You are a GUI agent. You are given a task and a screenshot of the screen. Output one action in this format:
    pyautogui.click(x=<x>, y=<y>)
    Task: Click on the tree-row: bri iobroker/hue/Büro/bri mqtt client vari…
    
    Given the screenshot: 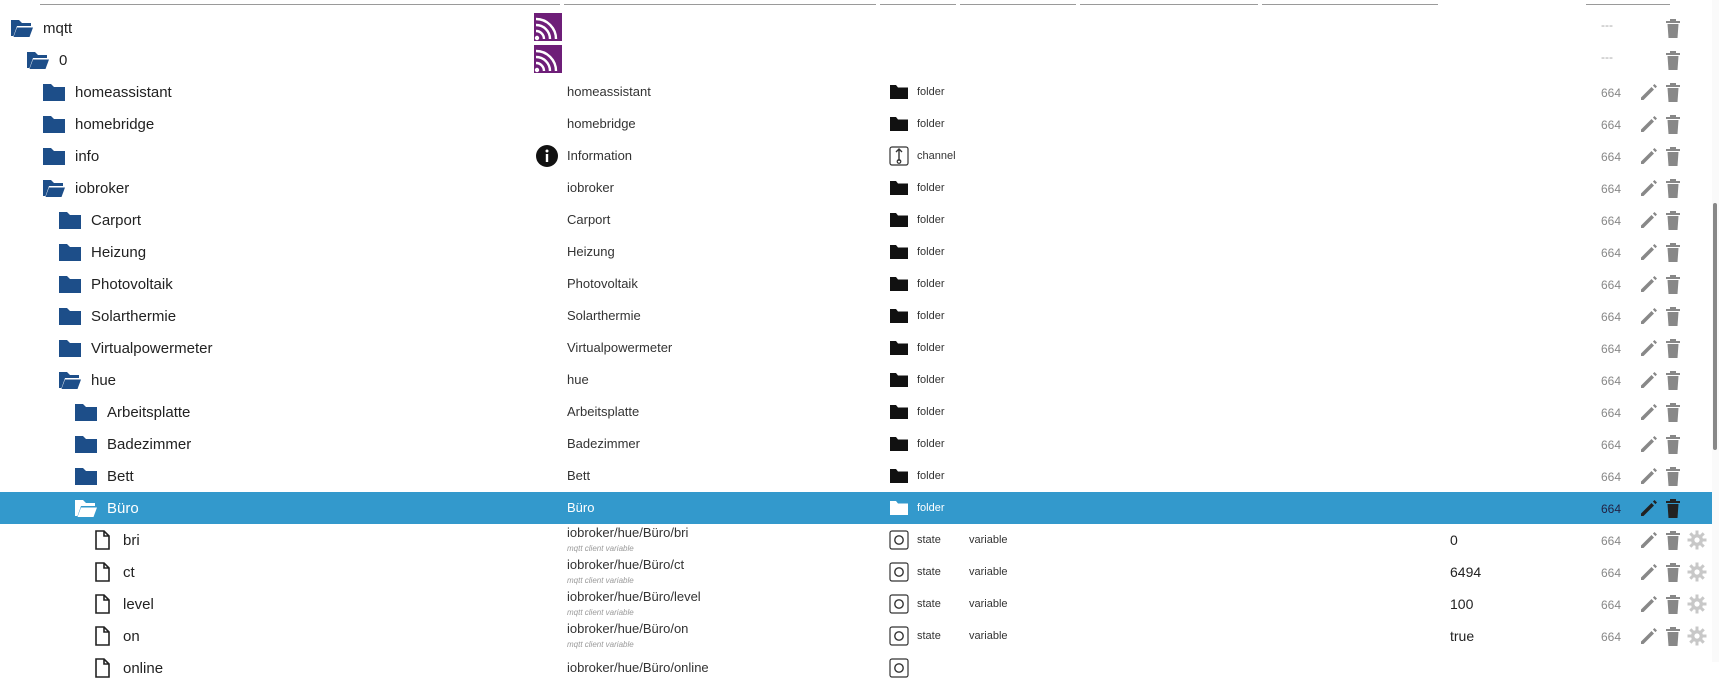 What is the action you would take?
    pyautogui.click(x=856, y=540)
    